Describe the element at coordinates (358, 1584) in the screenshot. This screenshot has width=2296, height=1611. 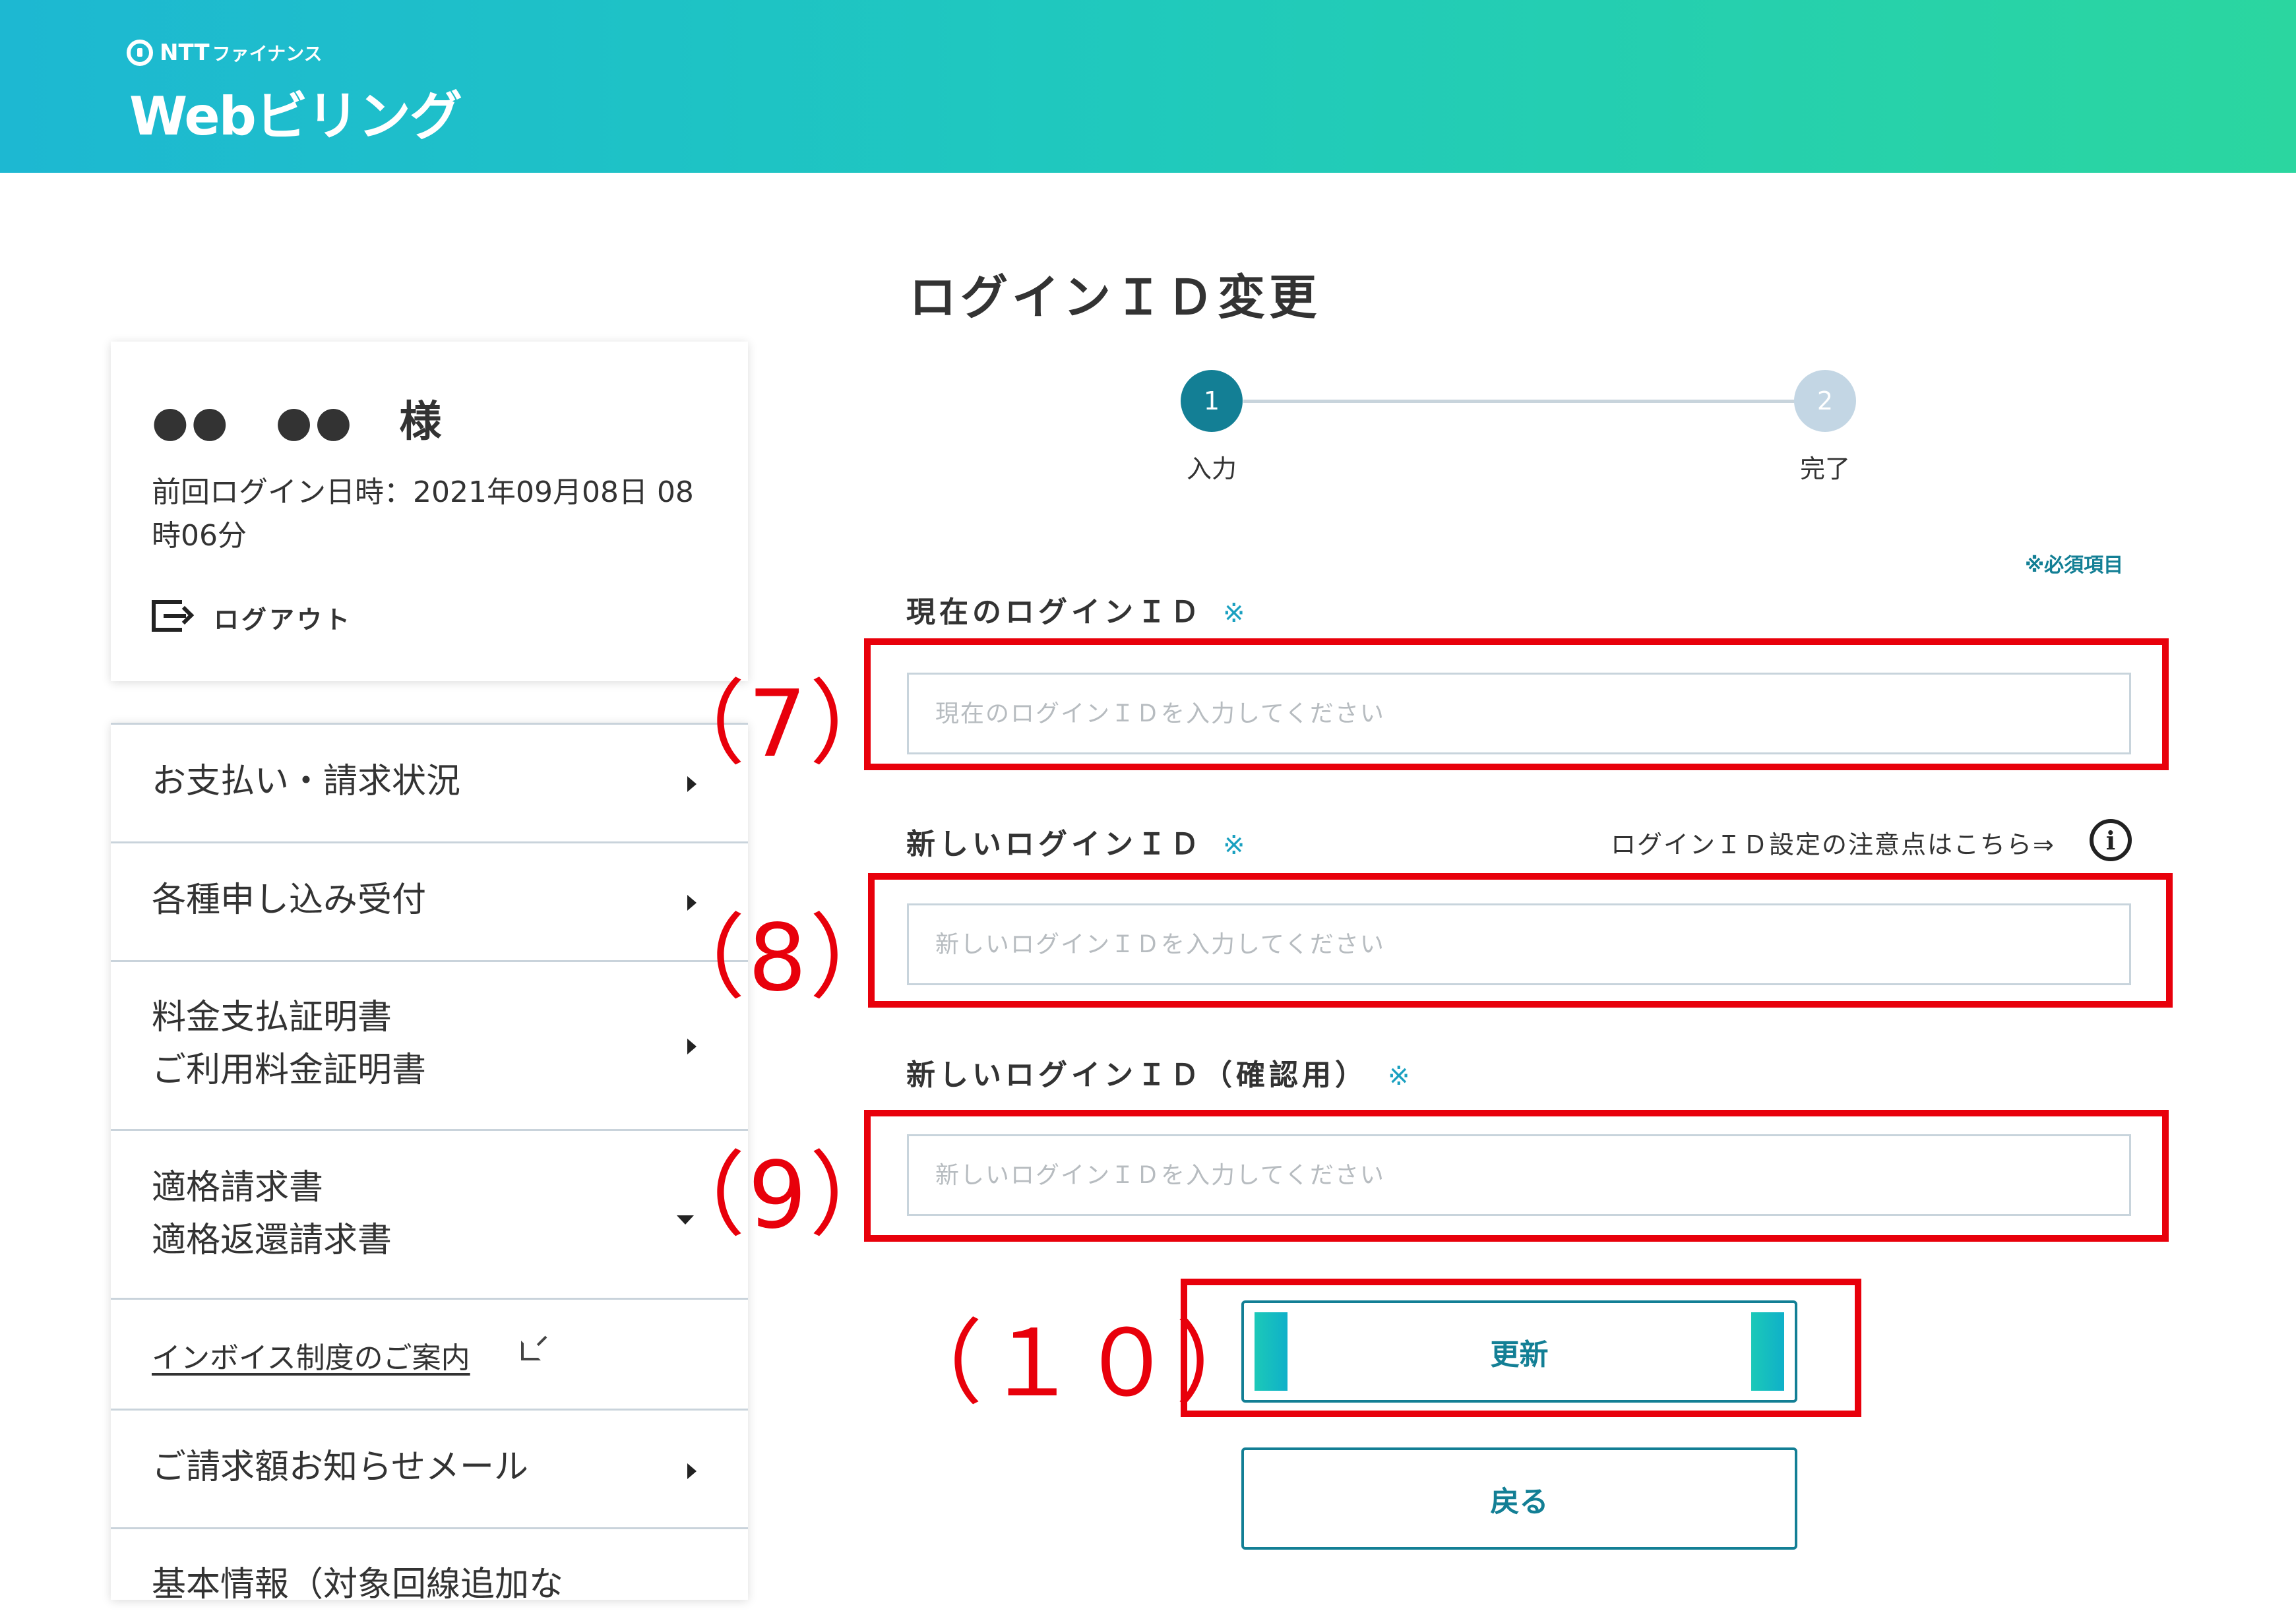
I see `menu-item-label: 基本情報（対象回線追加な` at that location.